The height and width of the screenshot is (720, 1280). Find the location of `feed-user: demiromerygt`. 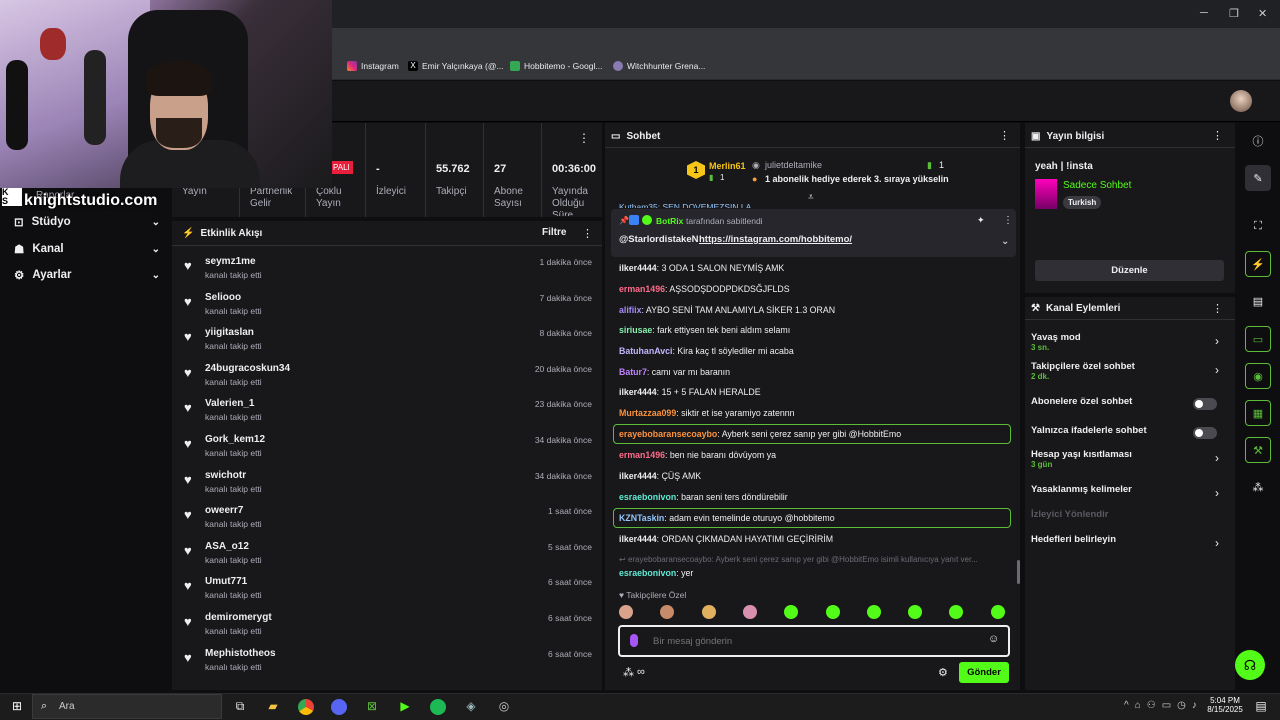

feed-user: demiromerygt is located at coordinates (238, 617).